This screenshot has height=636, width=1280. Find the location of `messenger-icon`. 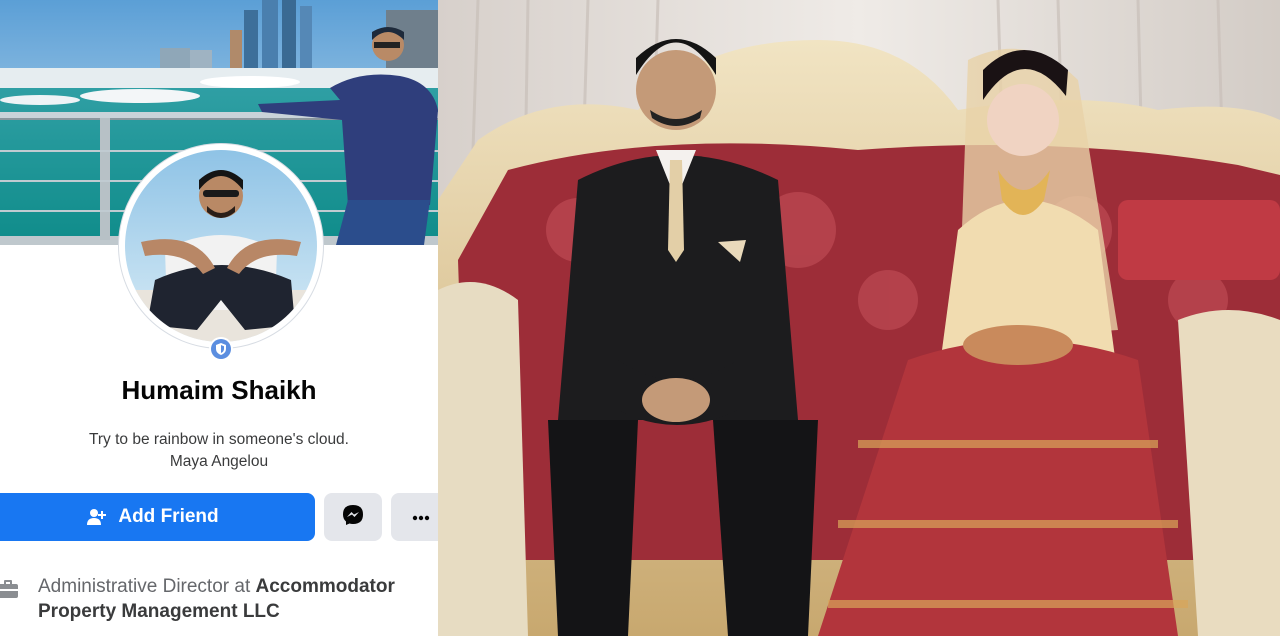

messenger-icon is located at coordinates (353, 517).